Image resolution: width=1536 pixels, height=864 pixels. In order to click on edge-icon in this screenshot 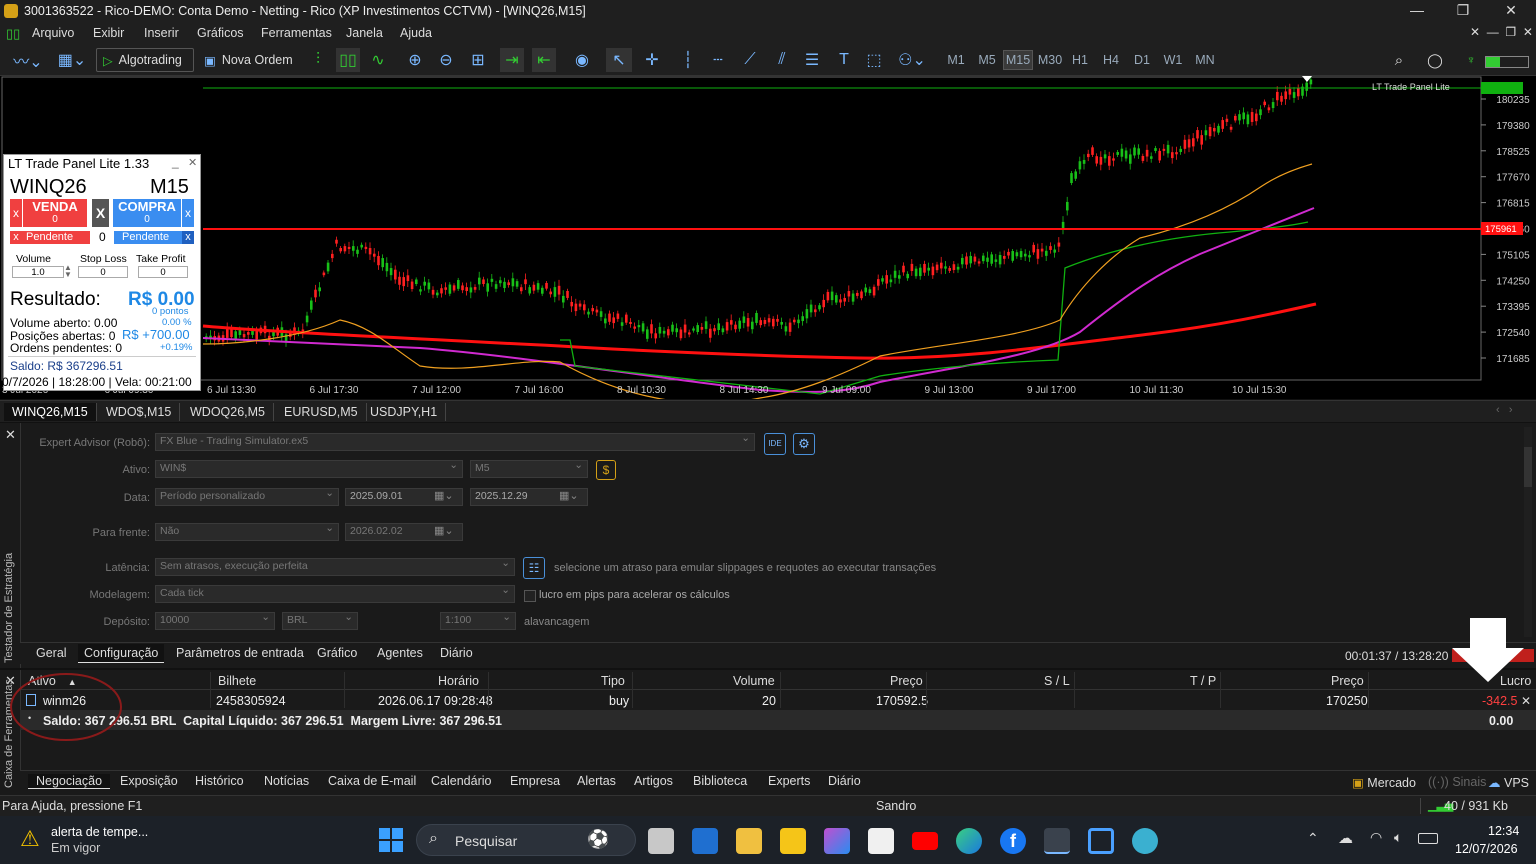, I will do `click(969, 841)`.